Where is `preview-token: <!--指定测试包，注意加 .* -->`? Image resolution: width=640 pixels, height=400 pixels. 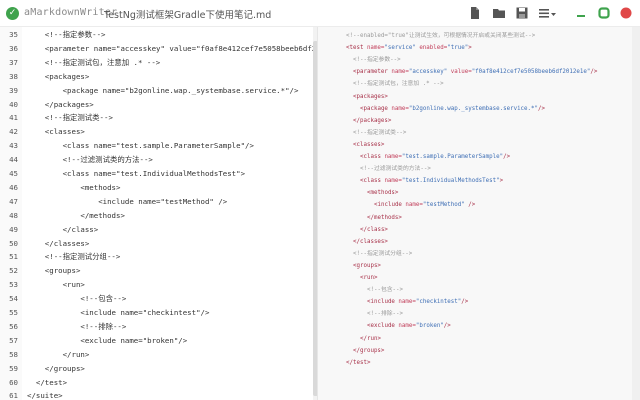
preview-token: <!--指定测试包，注意加 .* --> is located at coordinates (398, 84).